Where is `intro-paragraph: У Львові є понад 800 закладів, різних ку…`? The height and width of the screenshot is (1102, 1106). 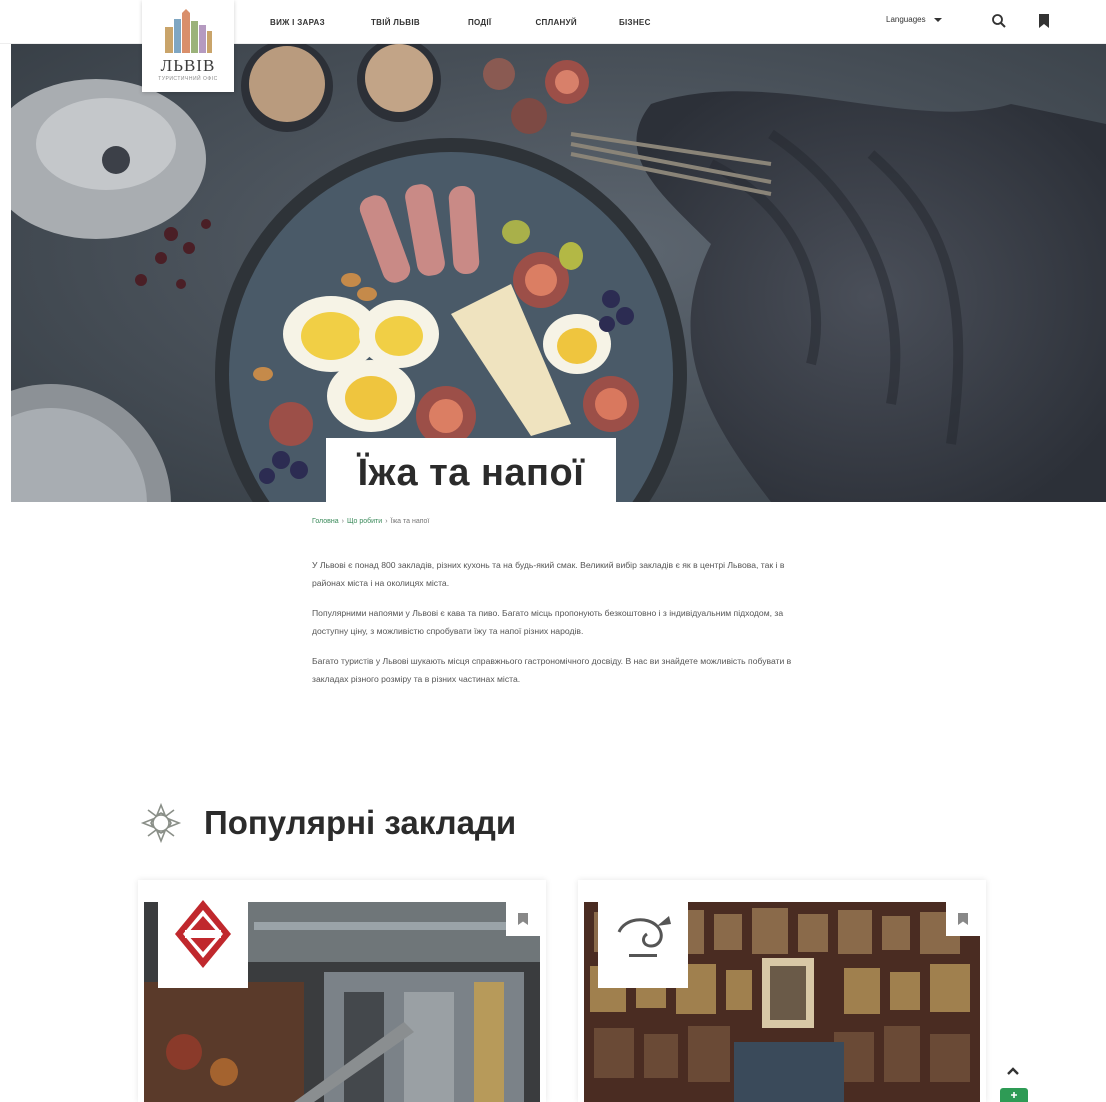 intro-paragraph: У Львові є понад 800 закладів, різних ку… is located at coordinates (548, 574).